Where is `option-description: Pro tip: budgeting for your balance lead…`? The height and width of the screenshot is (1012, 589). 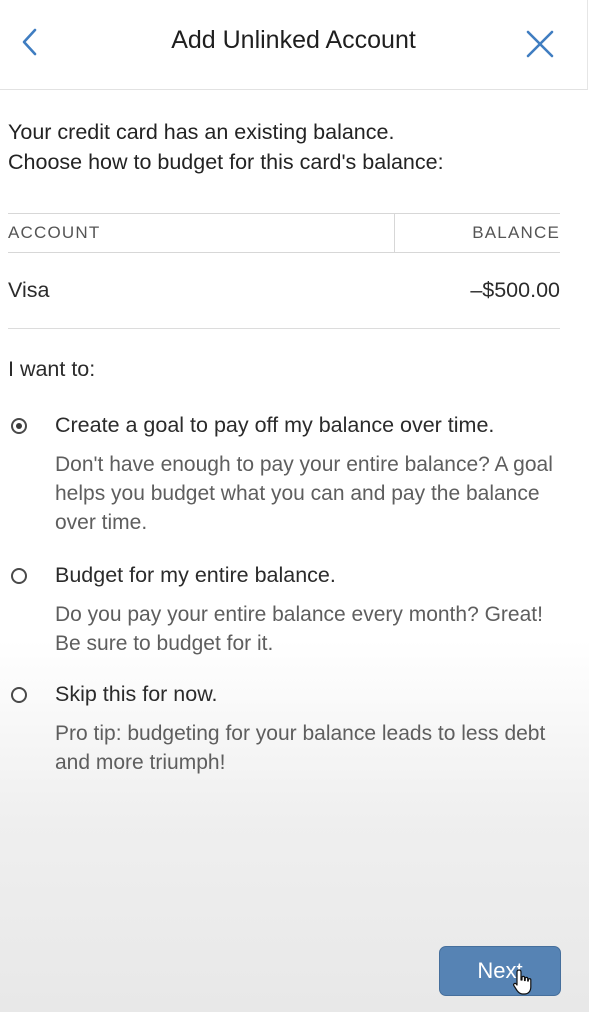
option-description: Pro tip: budgeting for your balance lead… is located at coordinates (300, 748).